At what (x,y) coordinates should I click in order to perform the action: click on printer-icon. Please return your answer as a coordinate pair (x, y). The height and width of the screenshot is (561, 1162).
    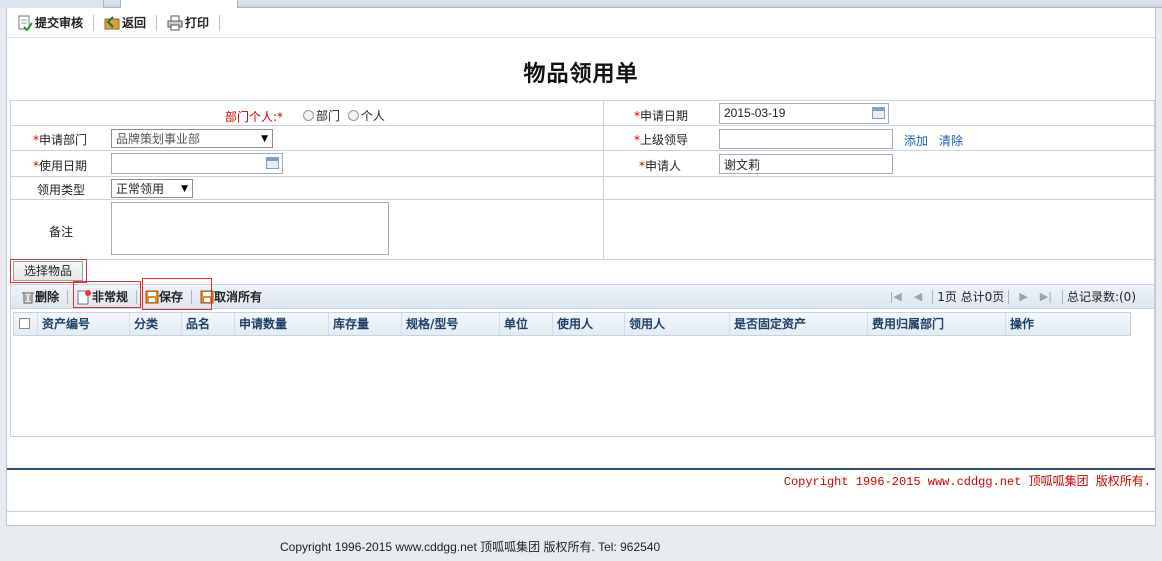
    Looking at the image, I should click on (175, 22).